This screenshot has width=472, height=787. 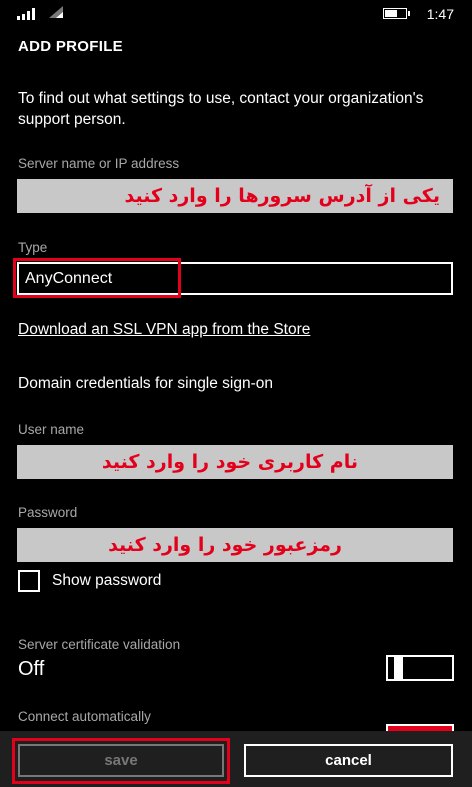 What do you see at coordinates (225, 545) in the screenshot?
I see `password-overlay-text: رمزعبور خود را وارد کنید` at bounding box center [225, 545].